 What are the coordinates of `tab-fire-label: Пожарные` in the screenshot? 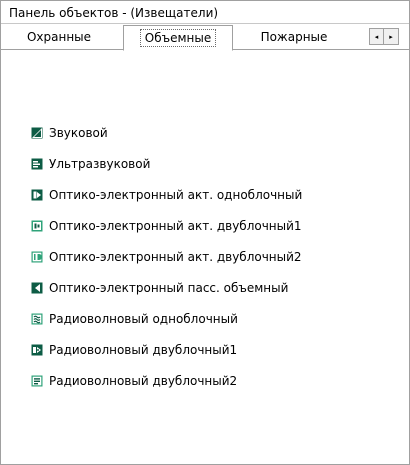 It's located at (294, 37).